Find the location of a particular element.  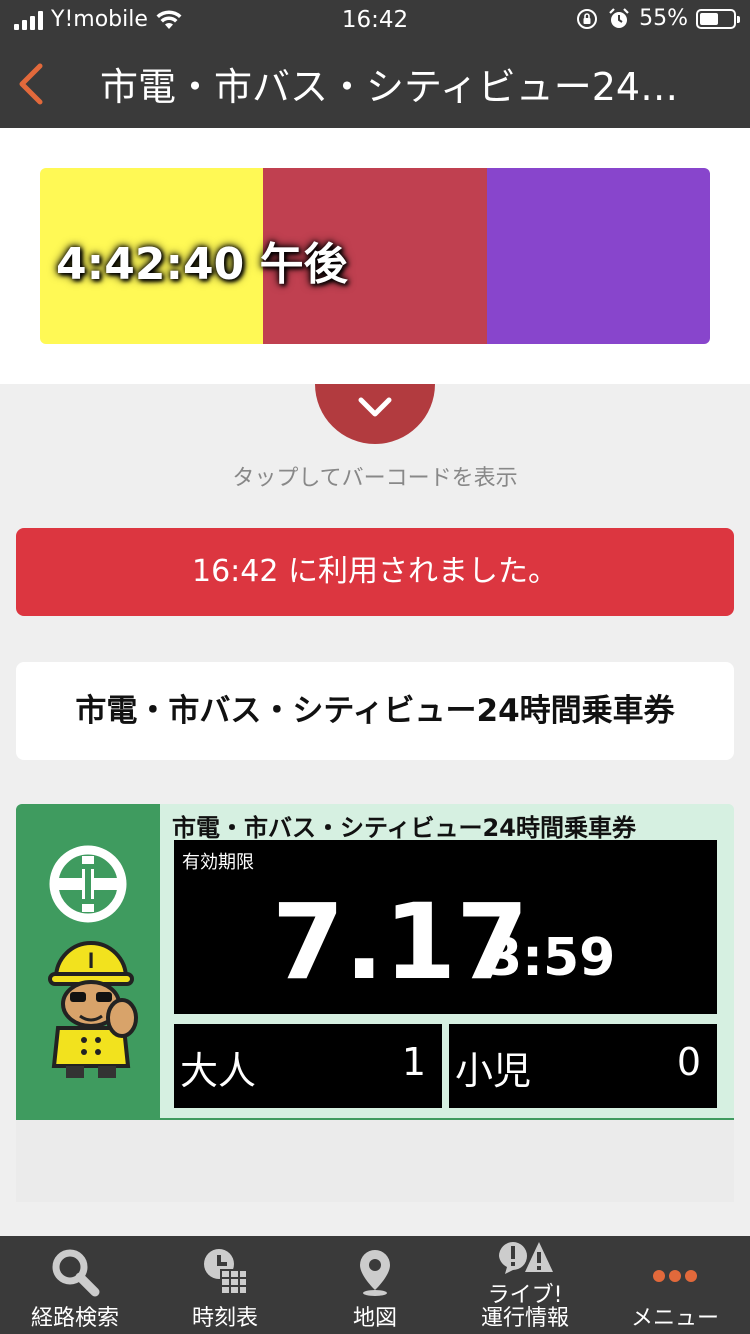

ticket-emblem-panel: I is located at coordinates (88, 961).